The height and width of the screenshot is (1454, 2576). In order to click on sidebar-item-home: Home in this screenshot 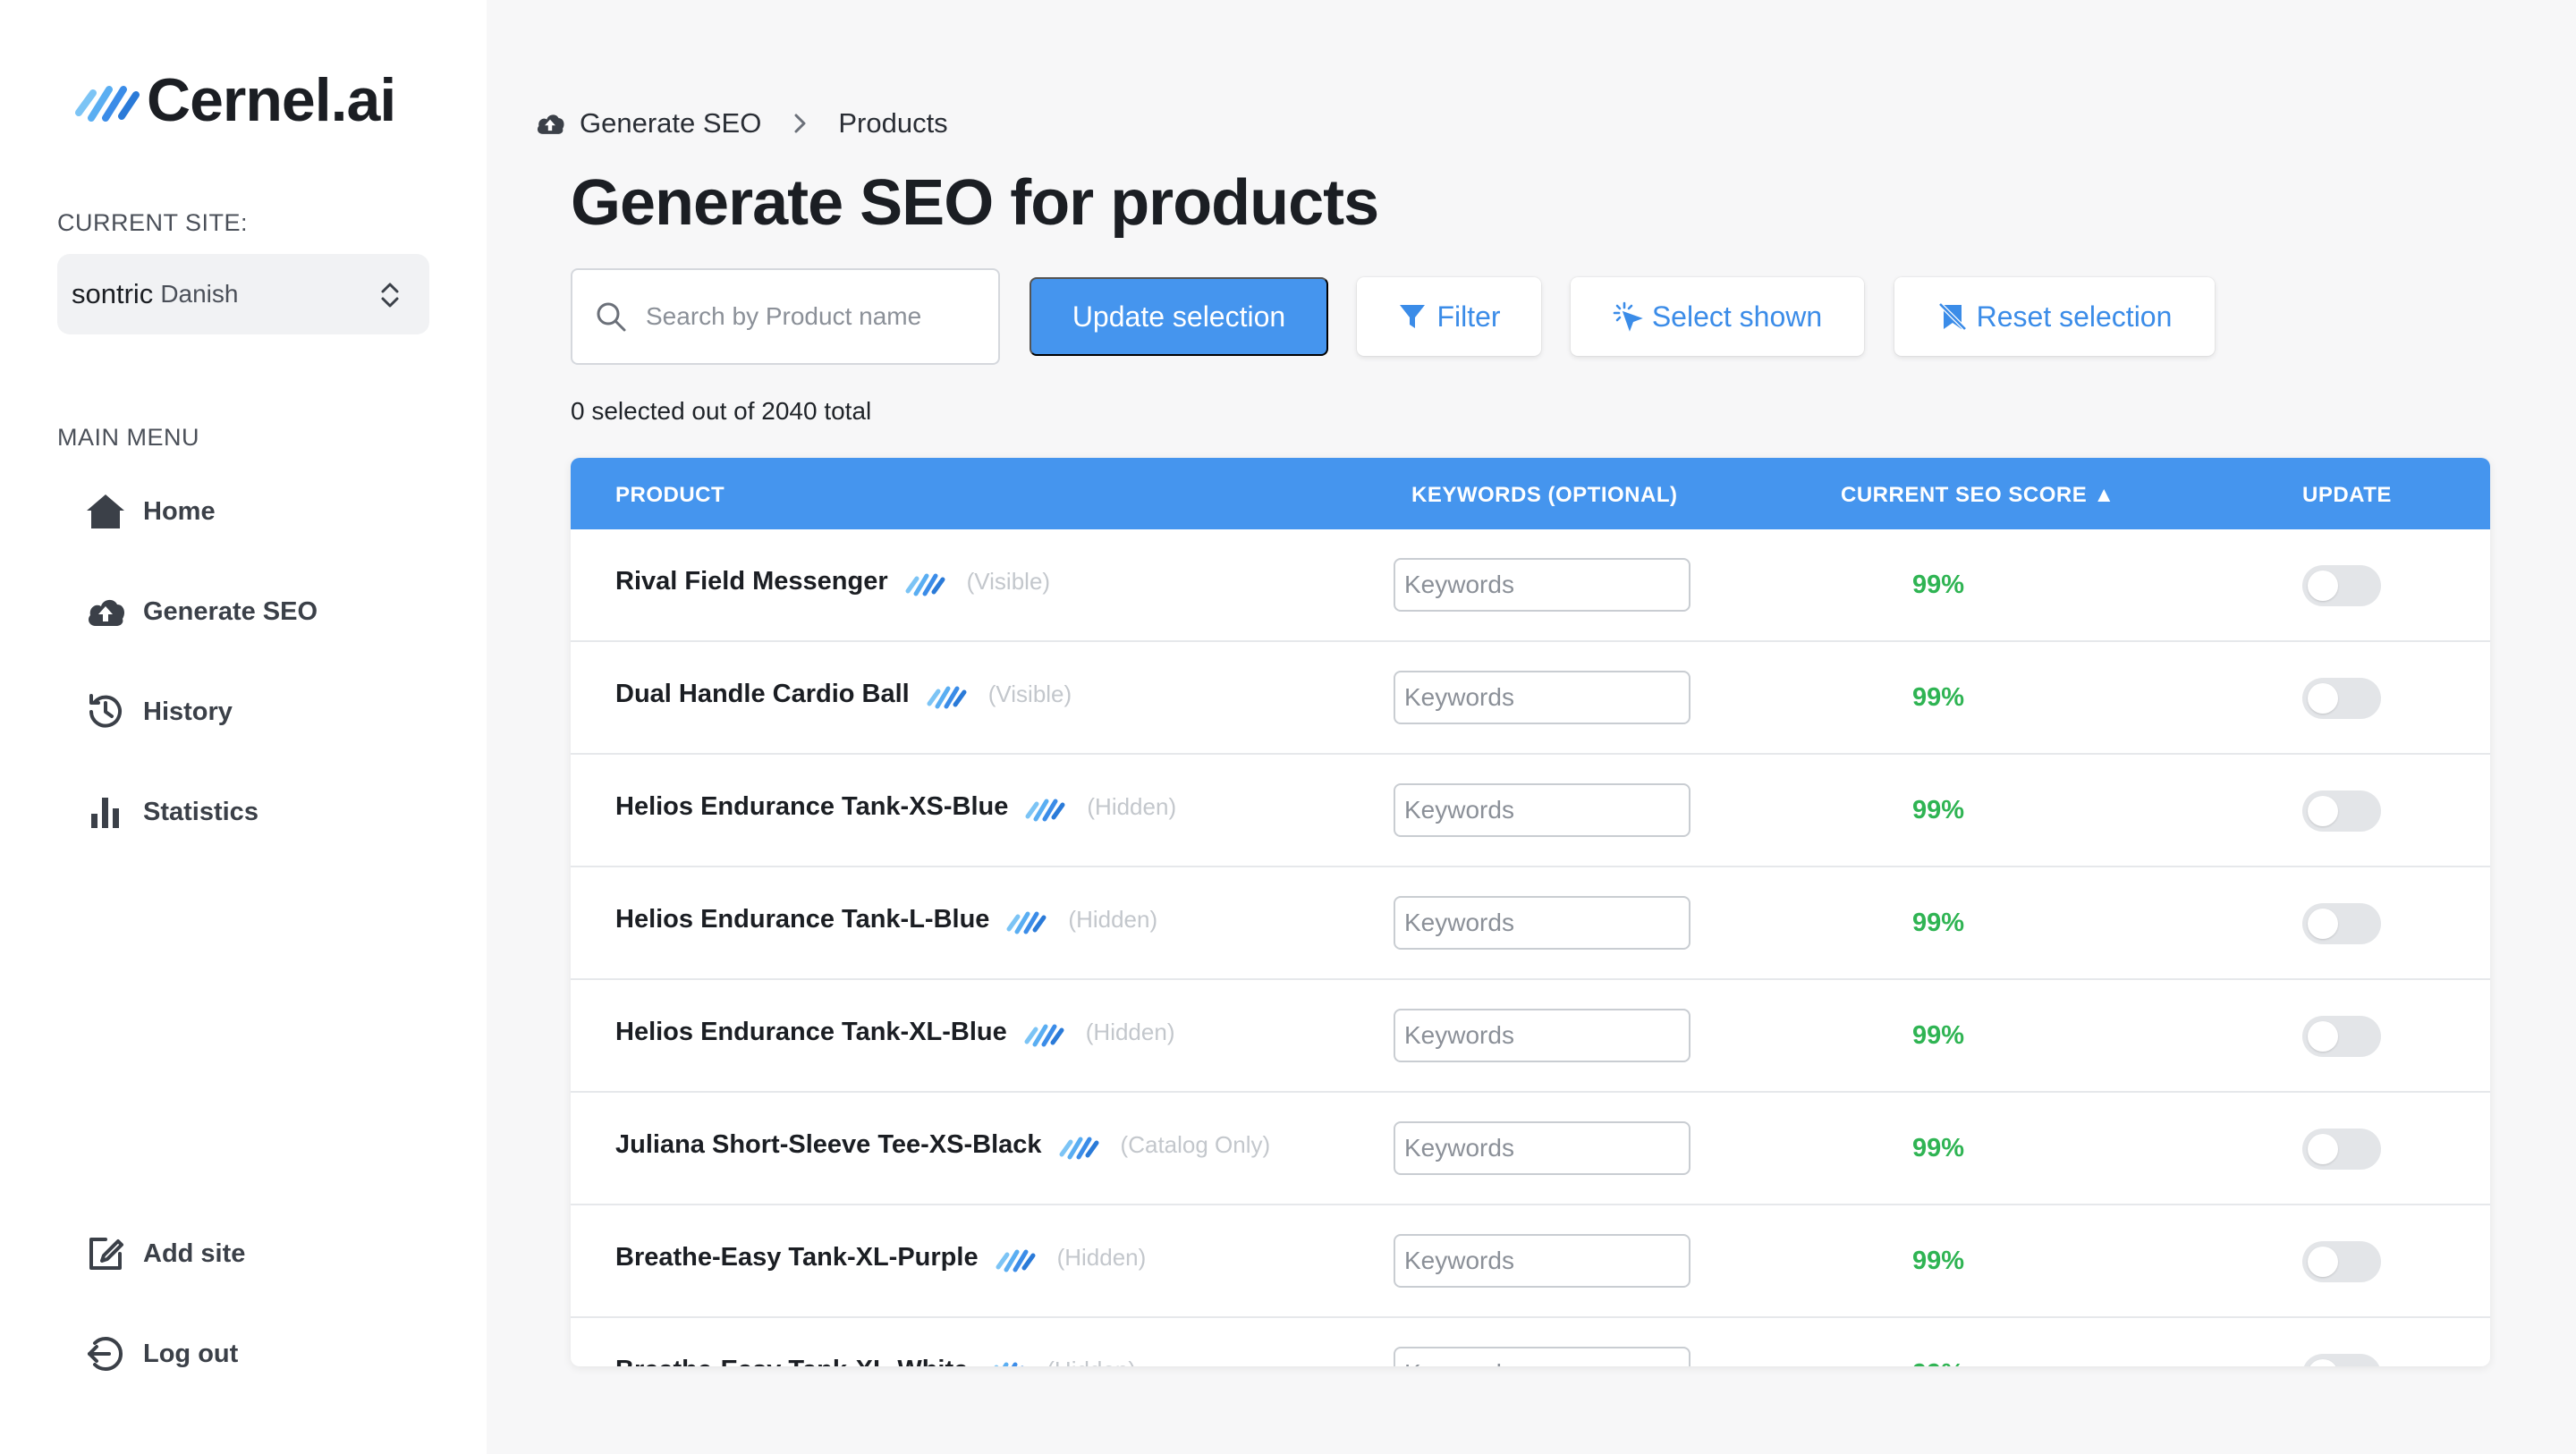, I will do `click(150, 512)`.